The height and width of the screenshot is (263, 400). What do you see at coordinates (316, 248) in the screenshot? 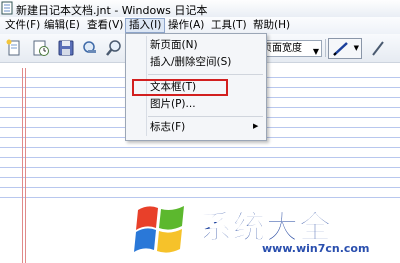
I see `watermark-url: www.win7cn.com` at bounding box center [316, 248].